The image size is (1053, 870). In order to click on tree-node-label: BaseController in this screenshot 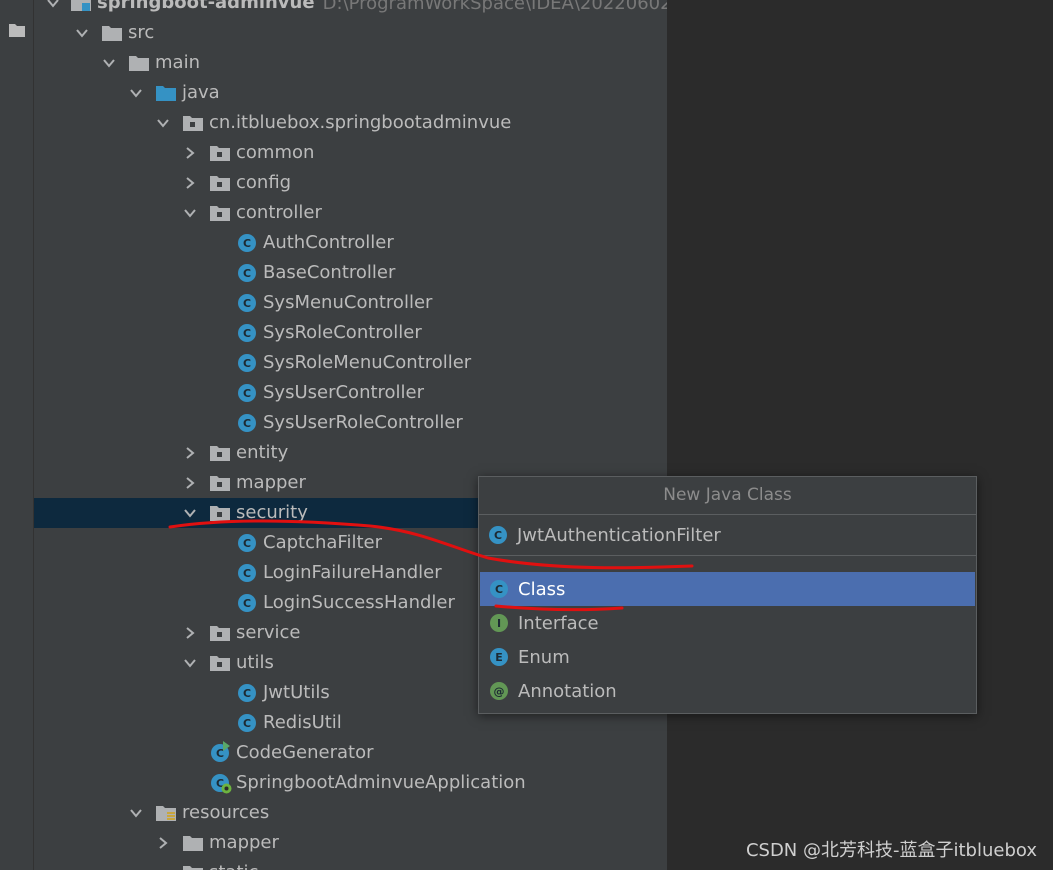, I will do `click(329, 272)`.